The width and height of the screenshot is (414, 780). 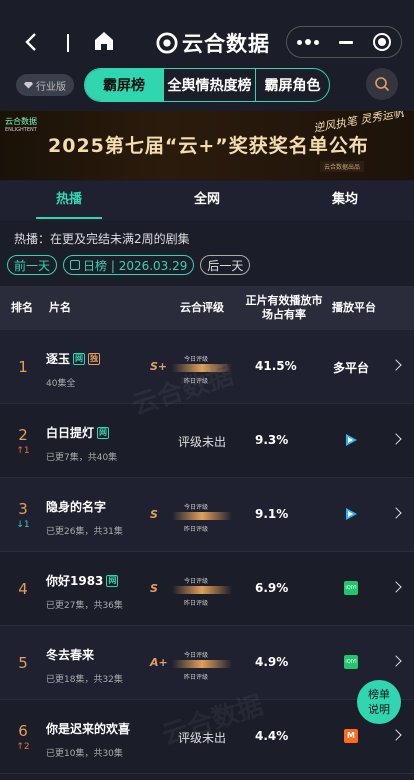 I want to click on tab-episode-average: 集均, so click(x=345, y=201).